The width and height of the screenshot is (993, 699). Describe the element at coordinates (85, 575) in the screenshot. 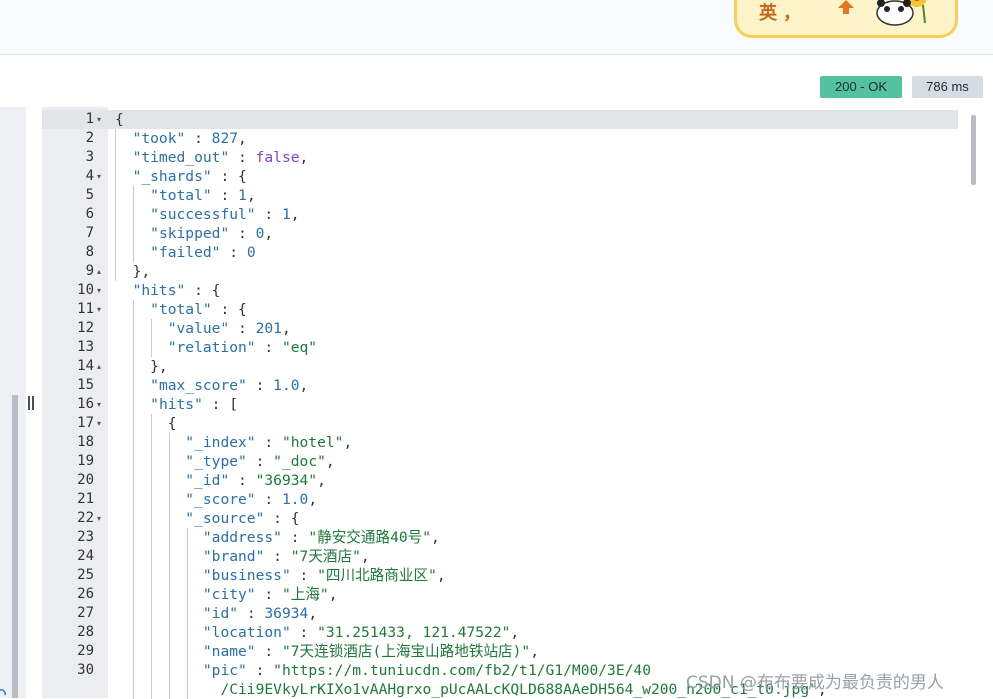

I see `line-number: 25` at that location.